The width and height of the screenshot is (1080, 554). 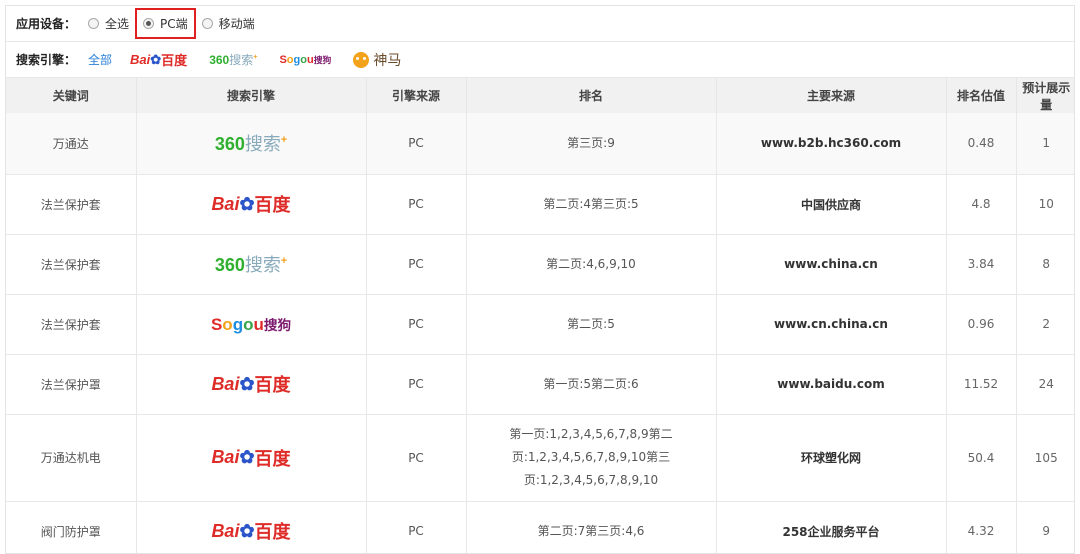 I want to click on rank-cell: 第一页:5第二页:6, so click(x=591, y=384).